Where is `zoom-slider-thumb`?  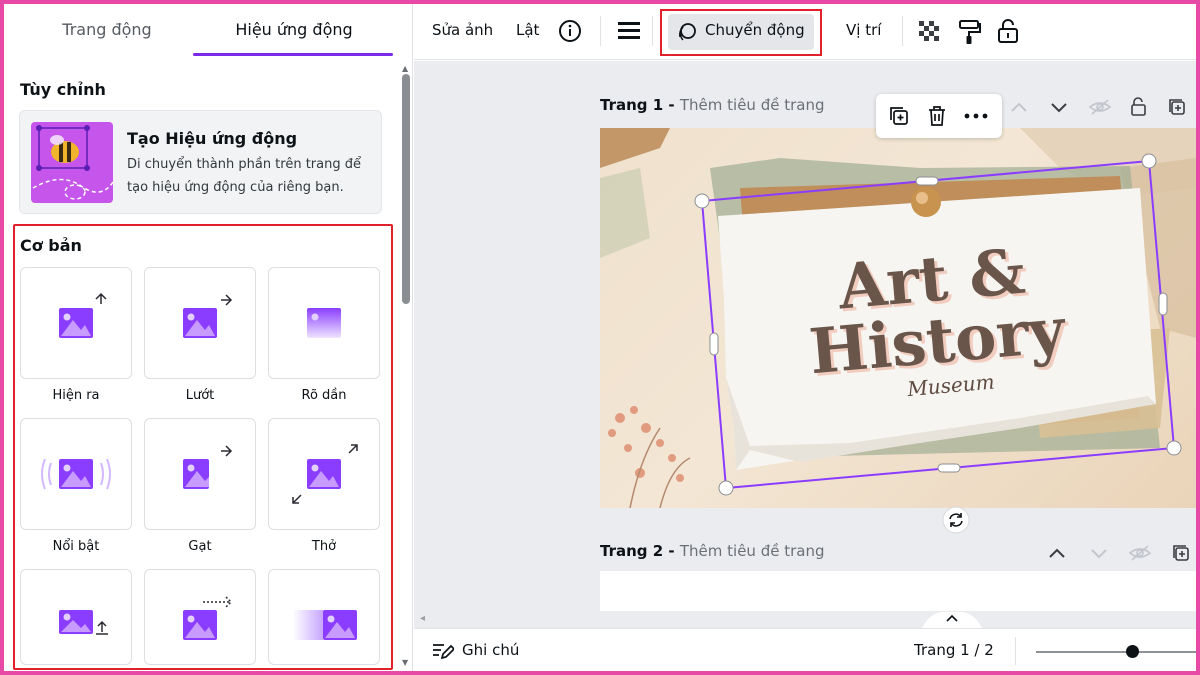
zoom-slider-thumb is located at coordinates (1132, 651).